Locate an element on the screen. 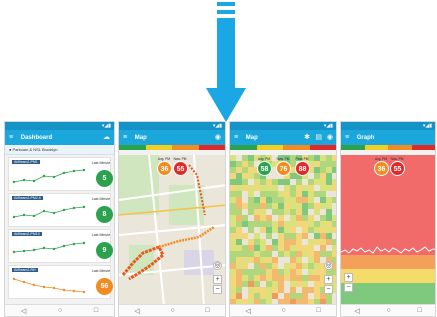 The width and height of the screenshot is (437, 317). graph-view: Avg. PM Now. PM 36 55 + − is located at coordinates (388, 229).